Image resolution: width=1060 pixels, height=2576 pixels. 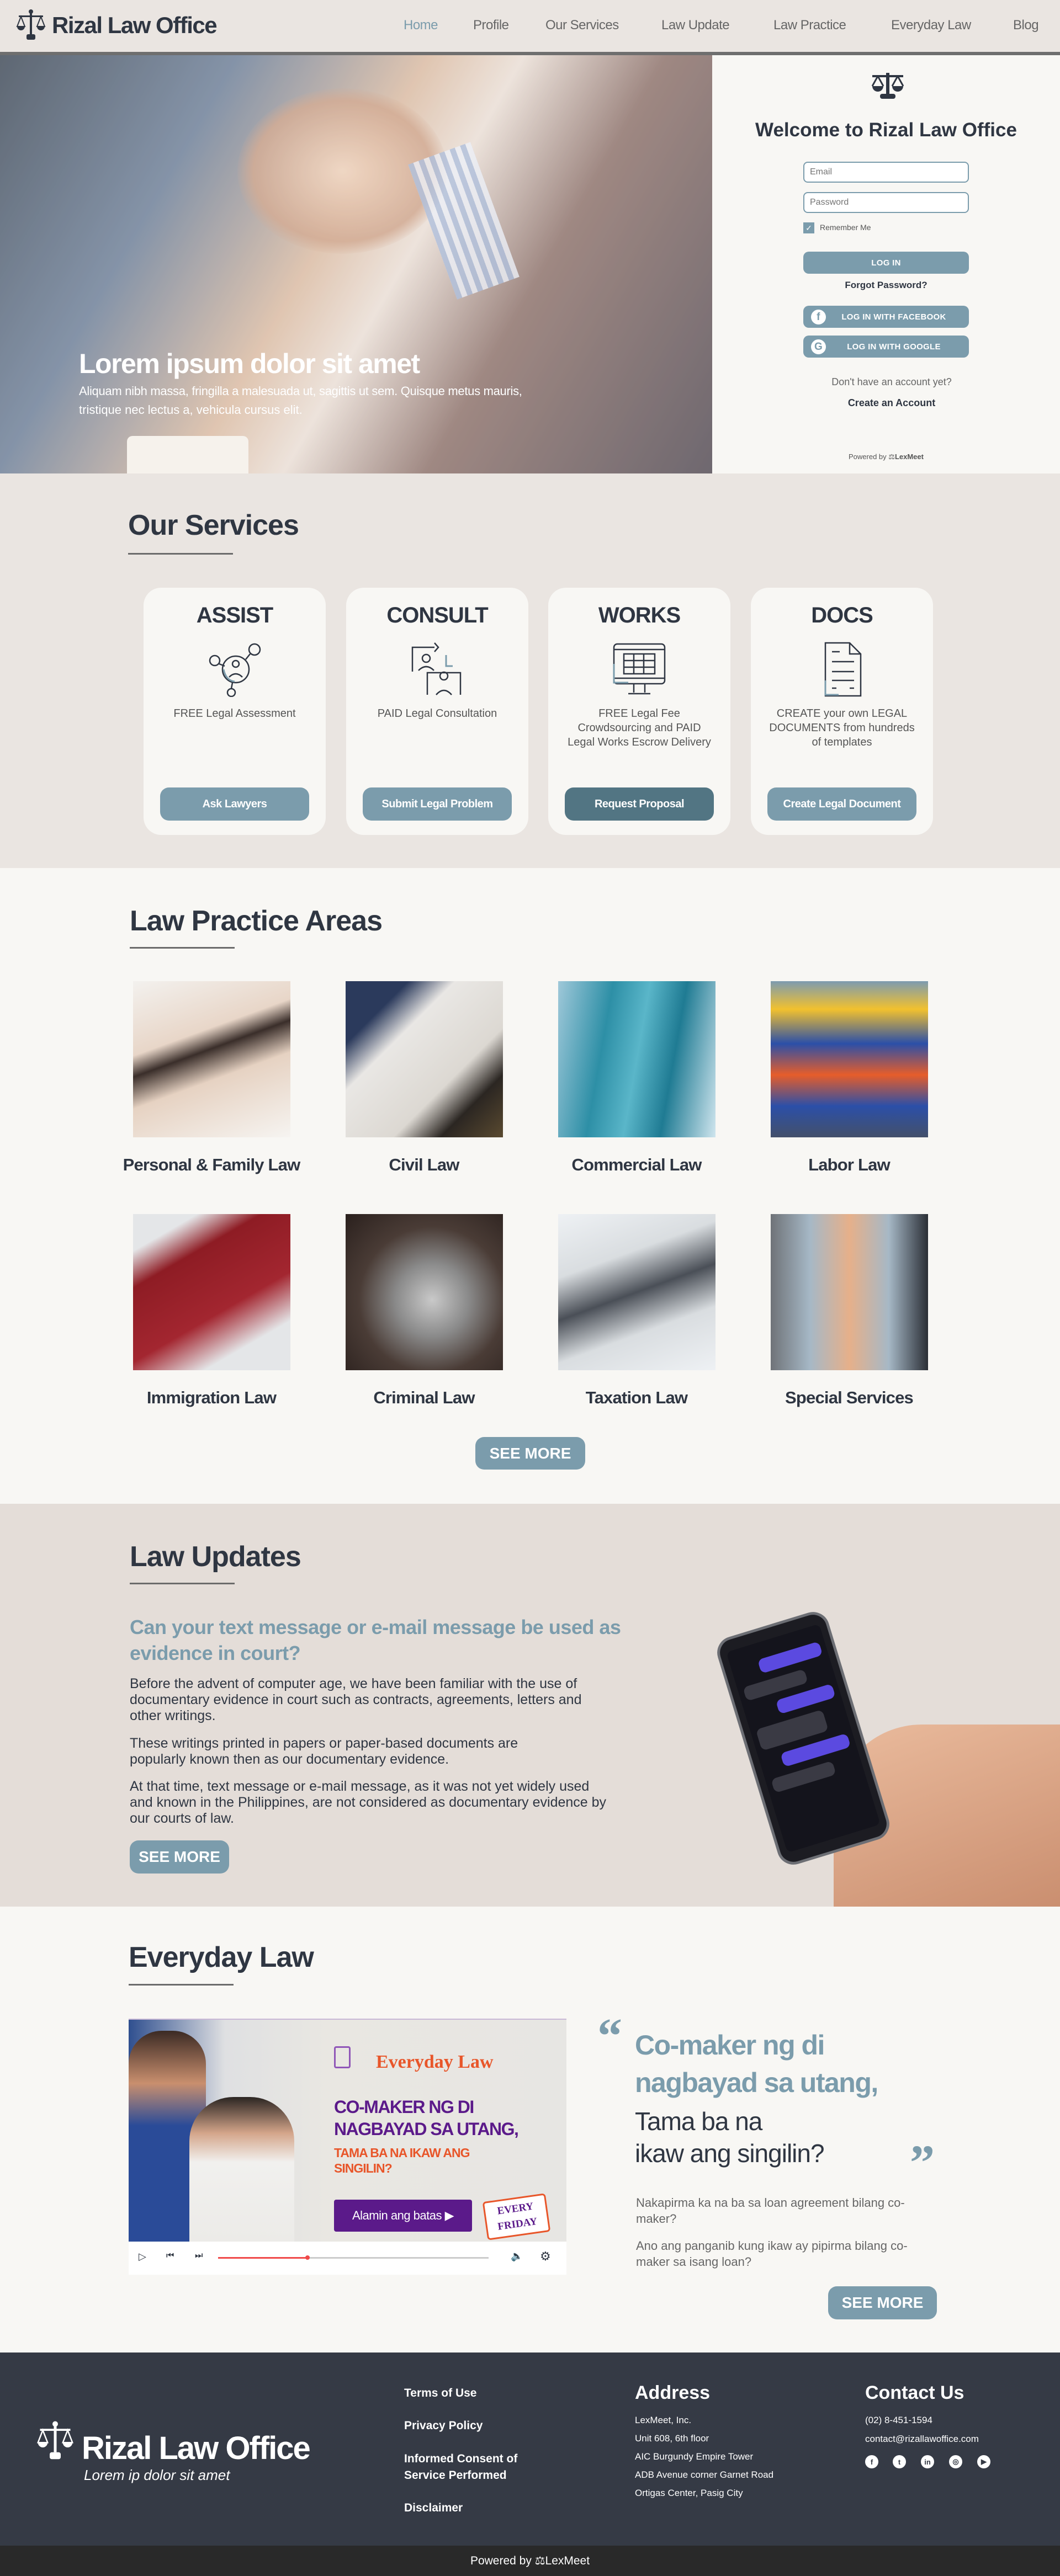 What do you see at coordinates (214, 525) in the screenshot?
I see `services-title: Our Services` at bounding box center [214, 525].